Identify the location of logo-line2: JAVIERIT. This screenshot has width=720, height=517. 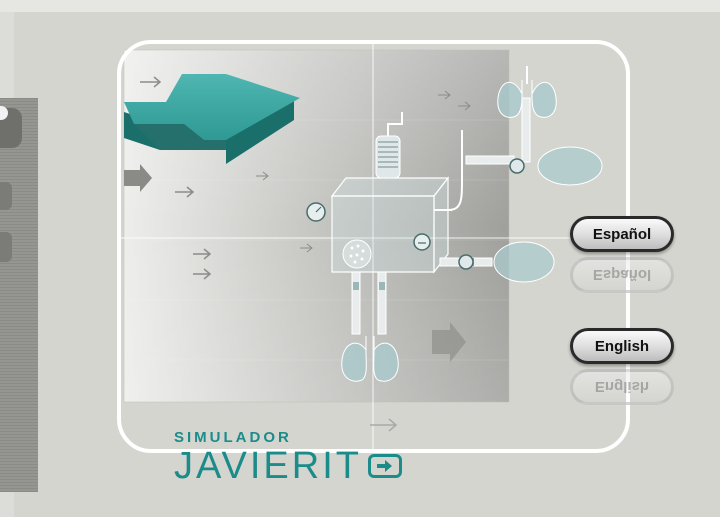
(288, 466).